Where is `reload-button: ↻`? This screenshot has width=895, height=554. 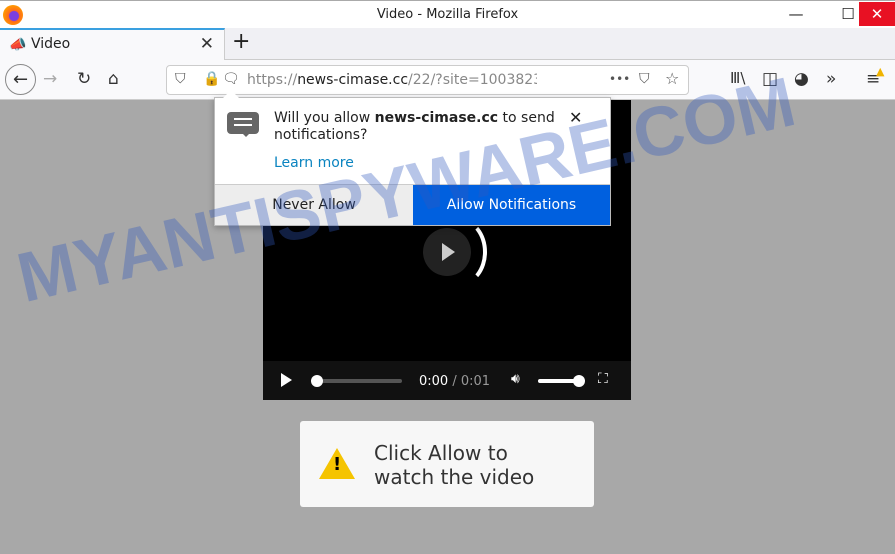
reload-button: ↻ is located at coordinates (84, 79).